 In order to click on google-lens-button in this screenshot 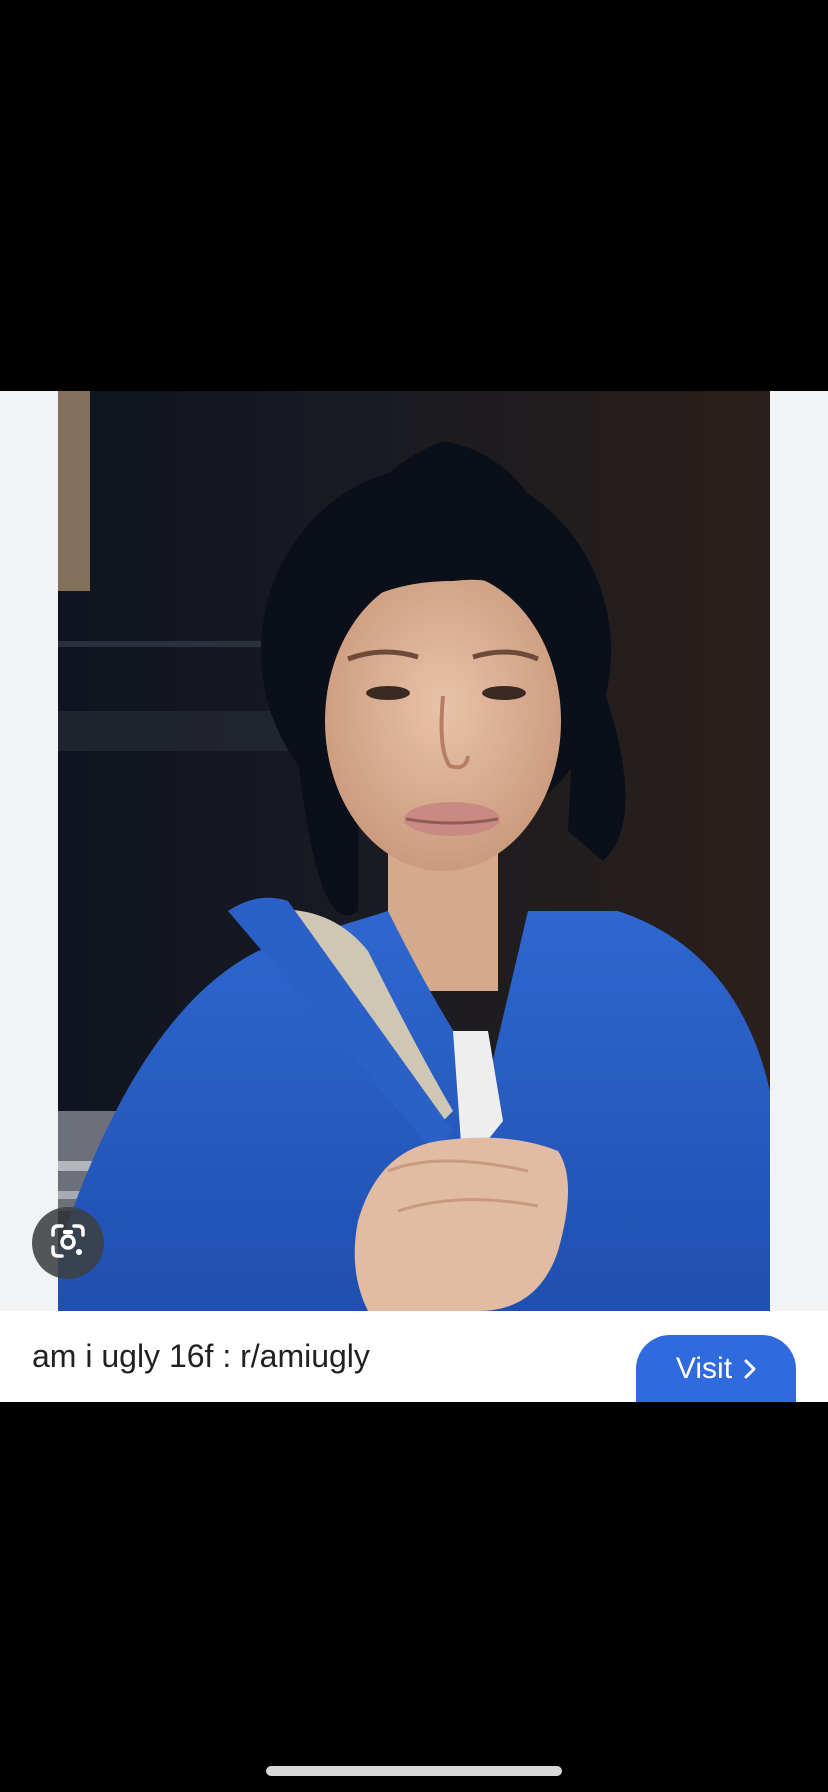, I will do `click(68, 1243)`.